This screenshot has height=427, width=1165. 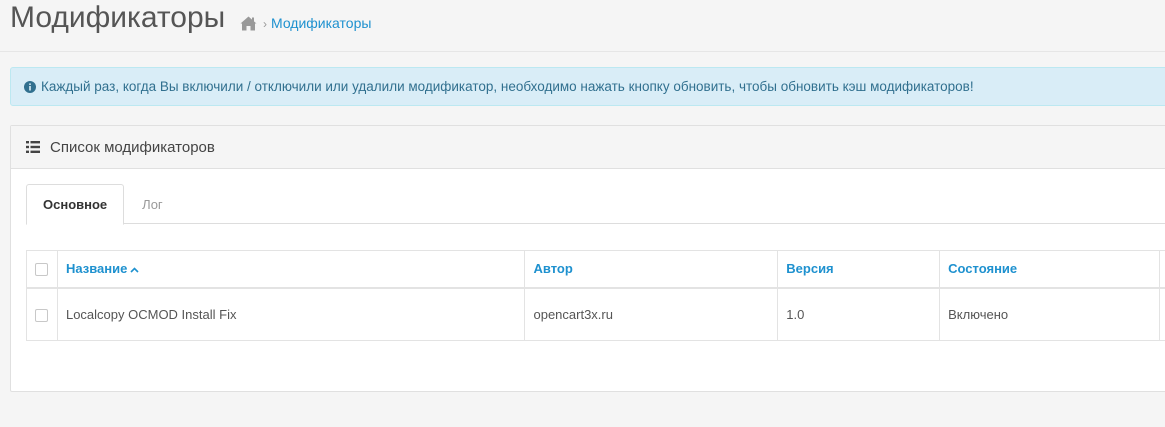 What do you see at coordinates (582, 26) in the screenshot?
I see `page-header: Модификаторы › Модификаторы` at bounding box center [582, 26].